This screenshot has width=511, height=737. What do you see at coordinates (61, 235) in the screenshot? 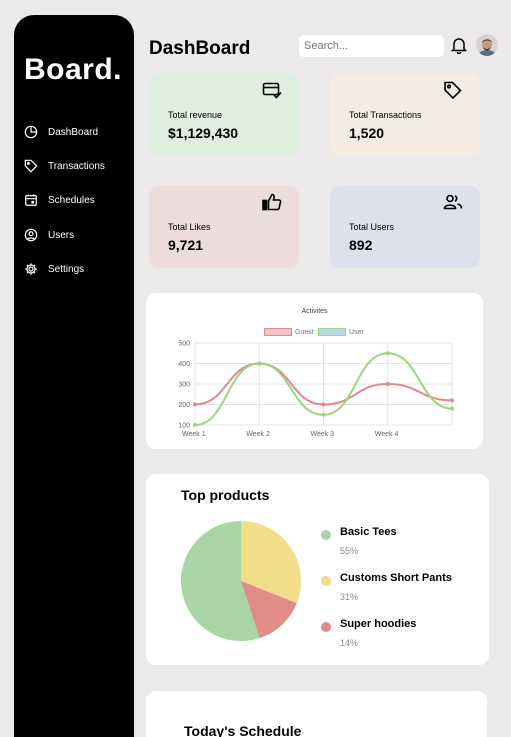
I see `sidebar-item-label: Users` at bounding box center [61, 235].